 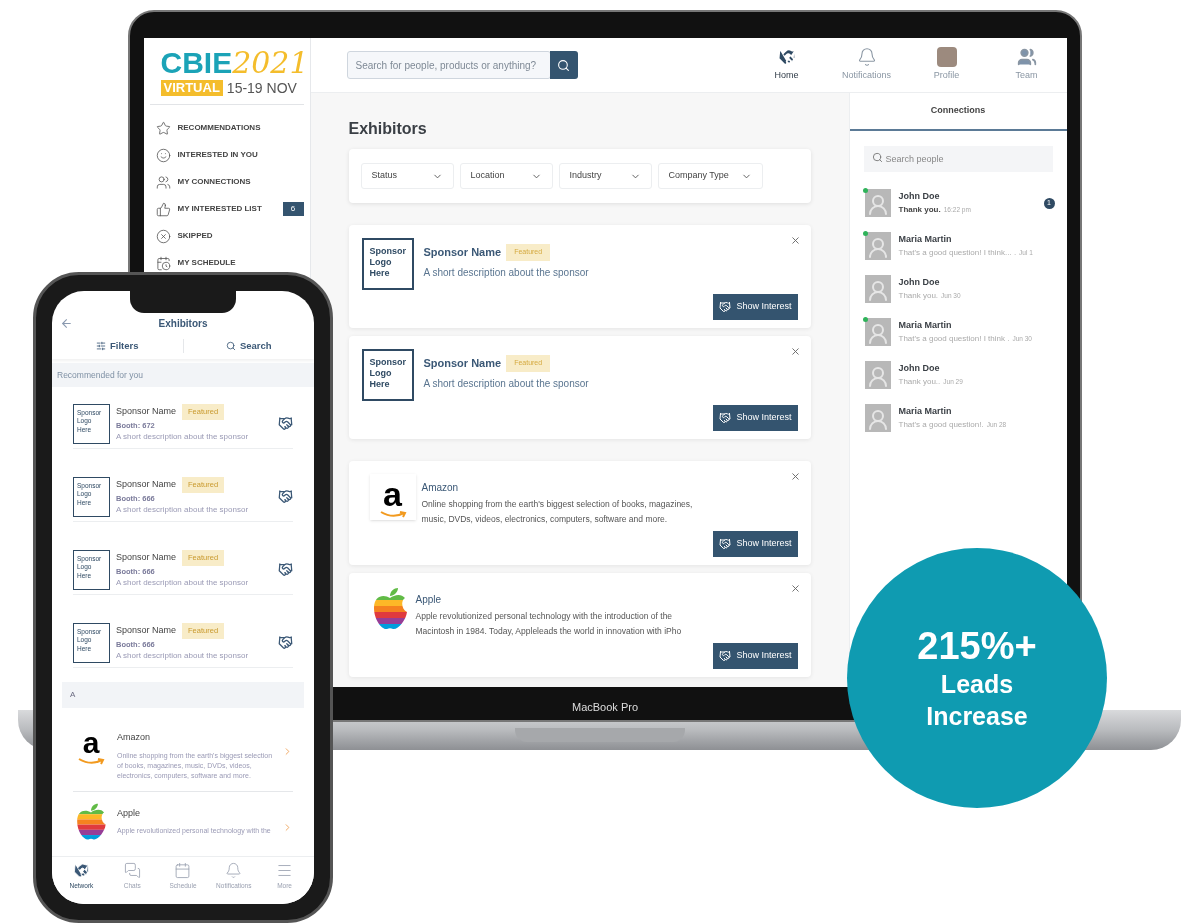 What do you see at coordinates (183, 375) in the screenshot?
I see `section-header: Recommended for you` at bounding box center [183, 375].